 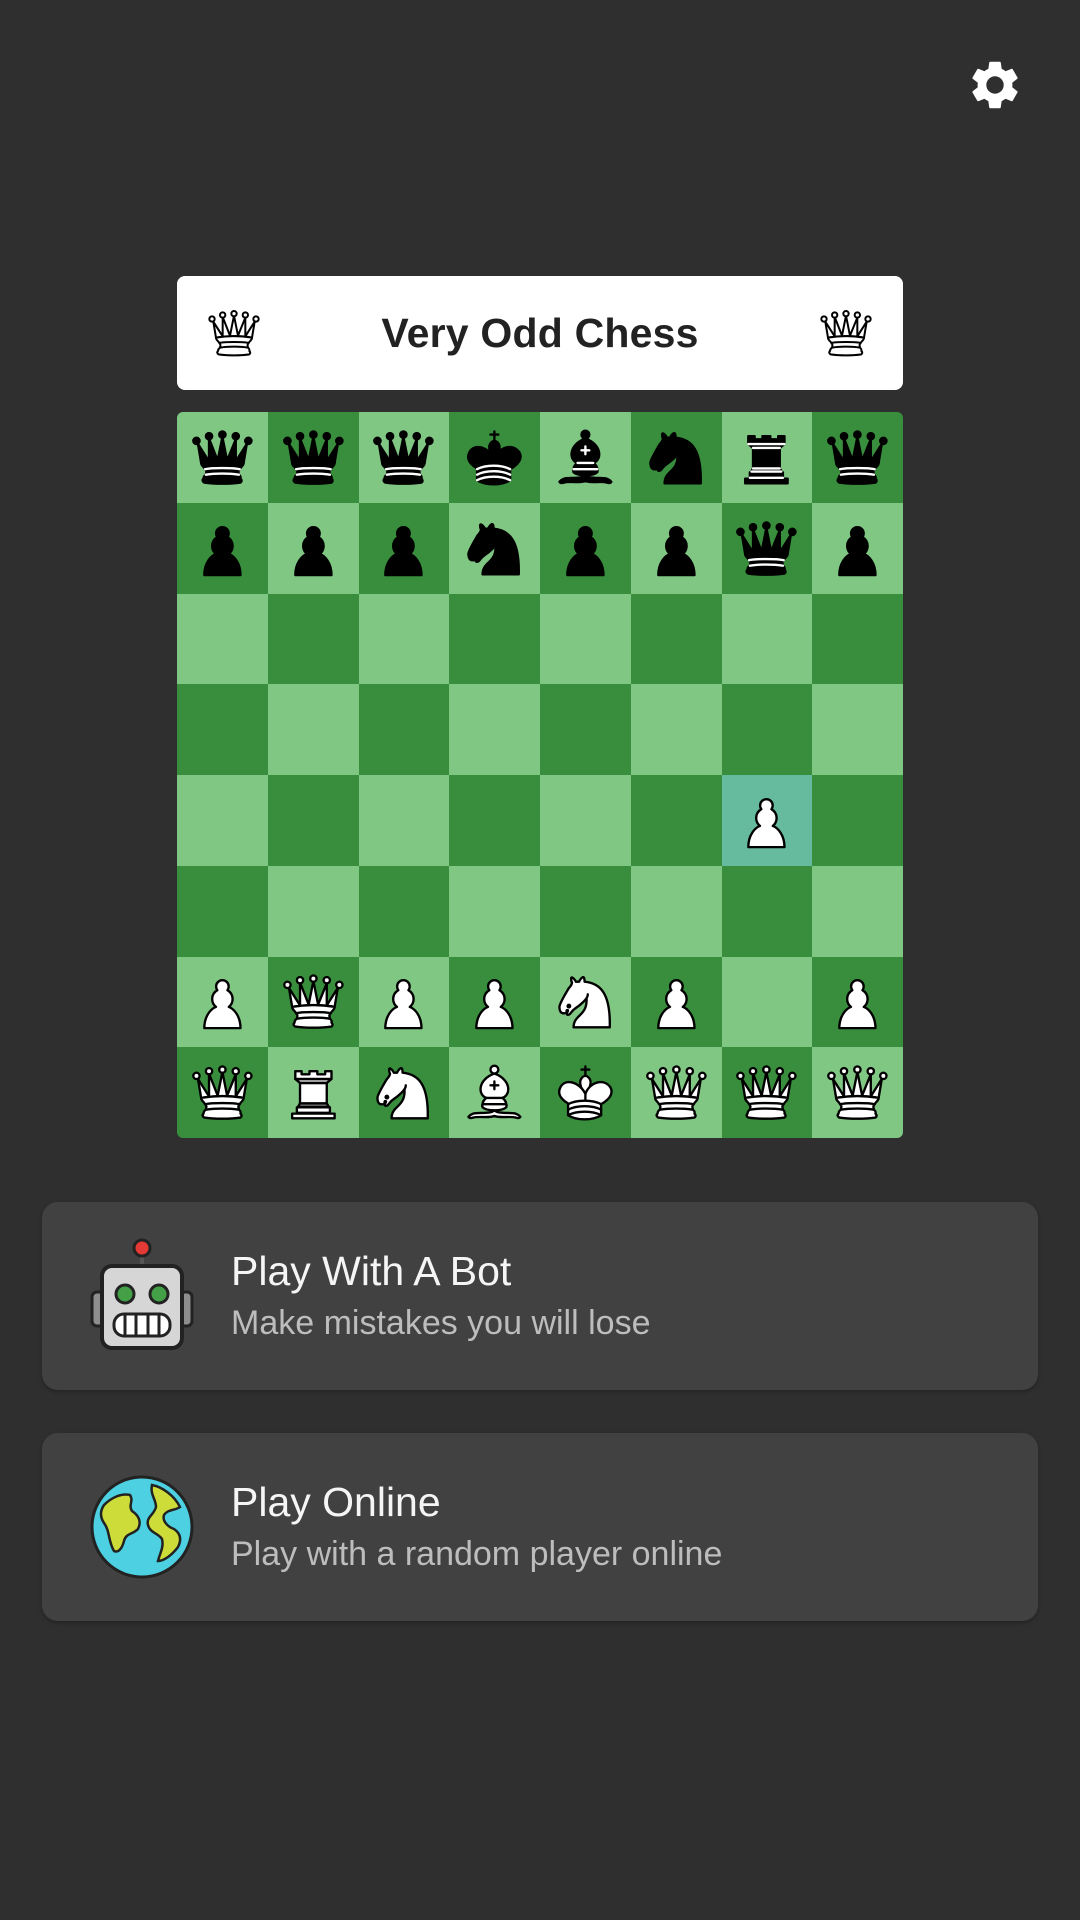 I want to click on square-h5, so click(x=857, y=729).